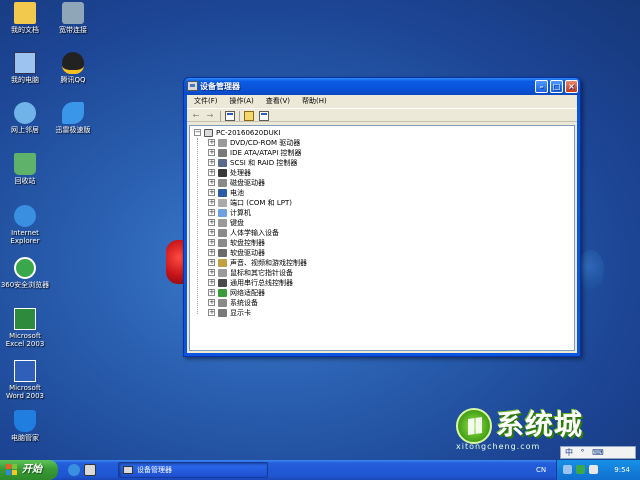 The height and width of the screenshot is (480, 640). Describe the element at coordinates (384, 203) in the screenshot. I see `tree-item: + 端口 (COM 和 LPT)` at that location.